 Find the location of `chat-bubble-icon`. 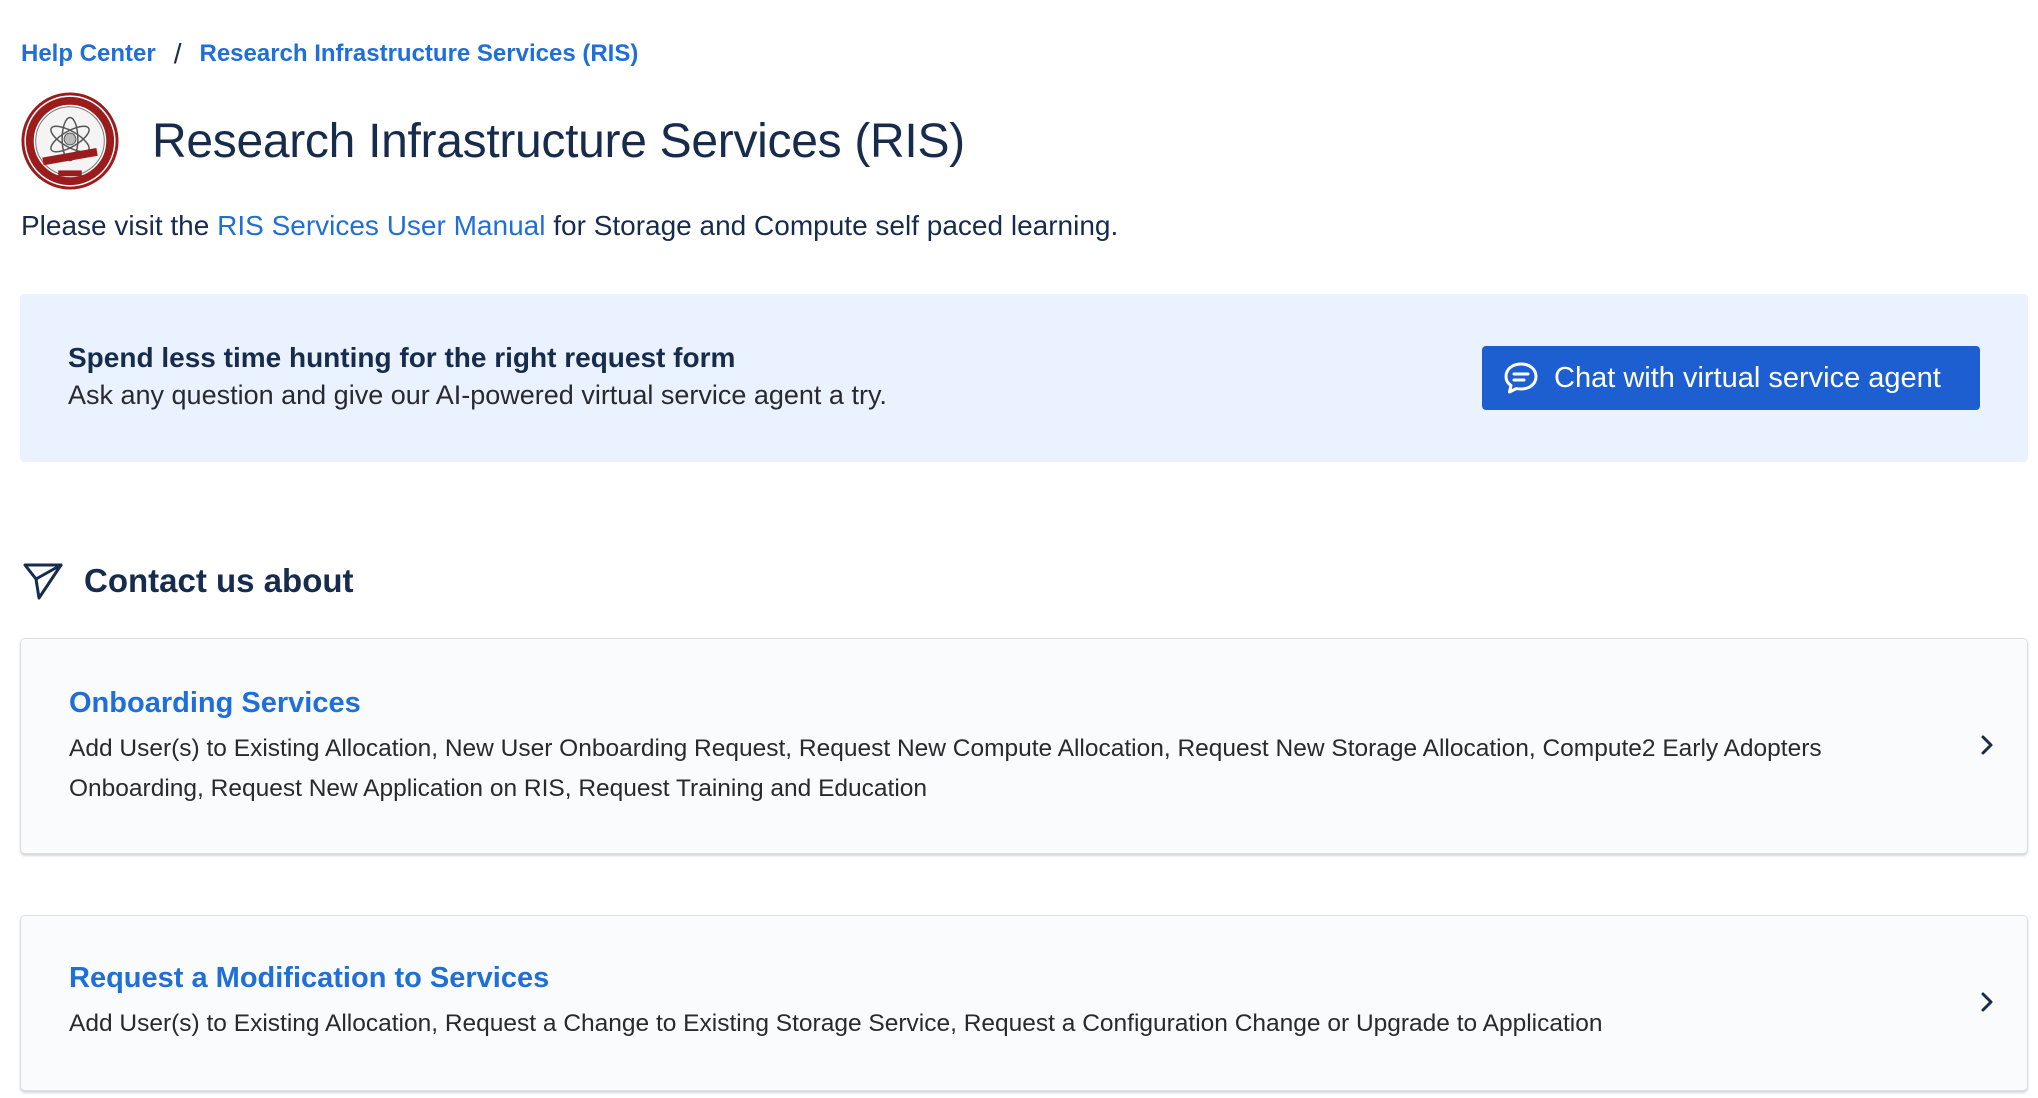

chat-bubble-icon is located at coordinates (1521, 378).